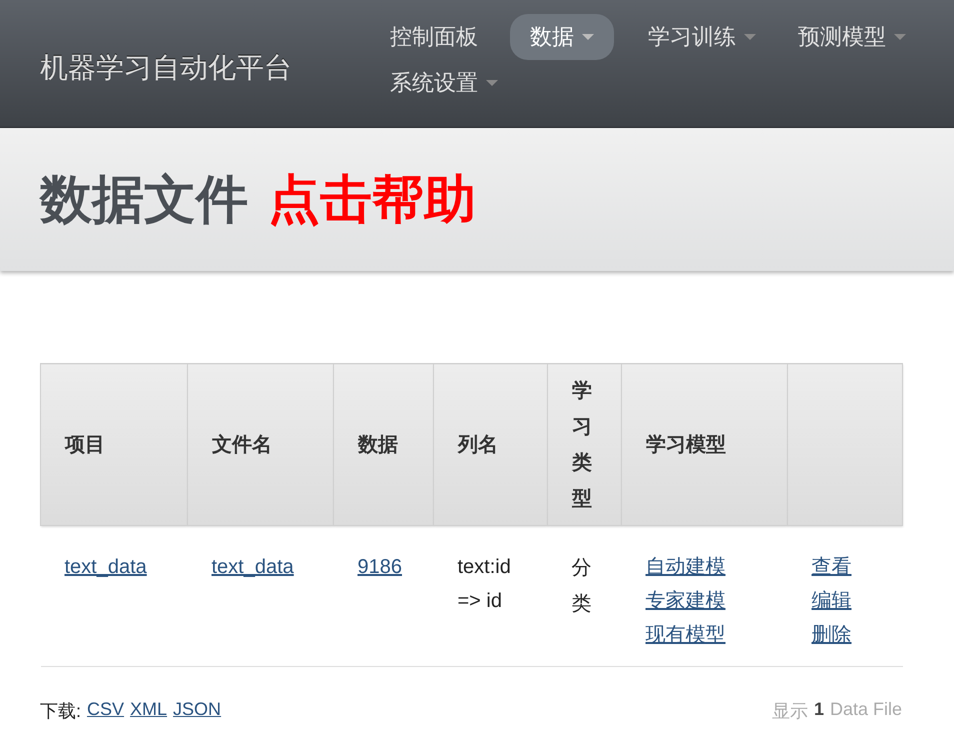  Describe the element at coordinates (380, 567) in the screenshot. I see `table-link: 9186` at that location.